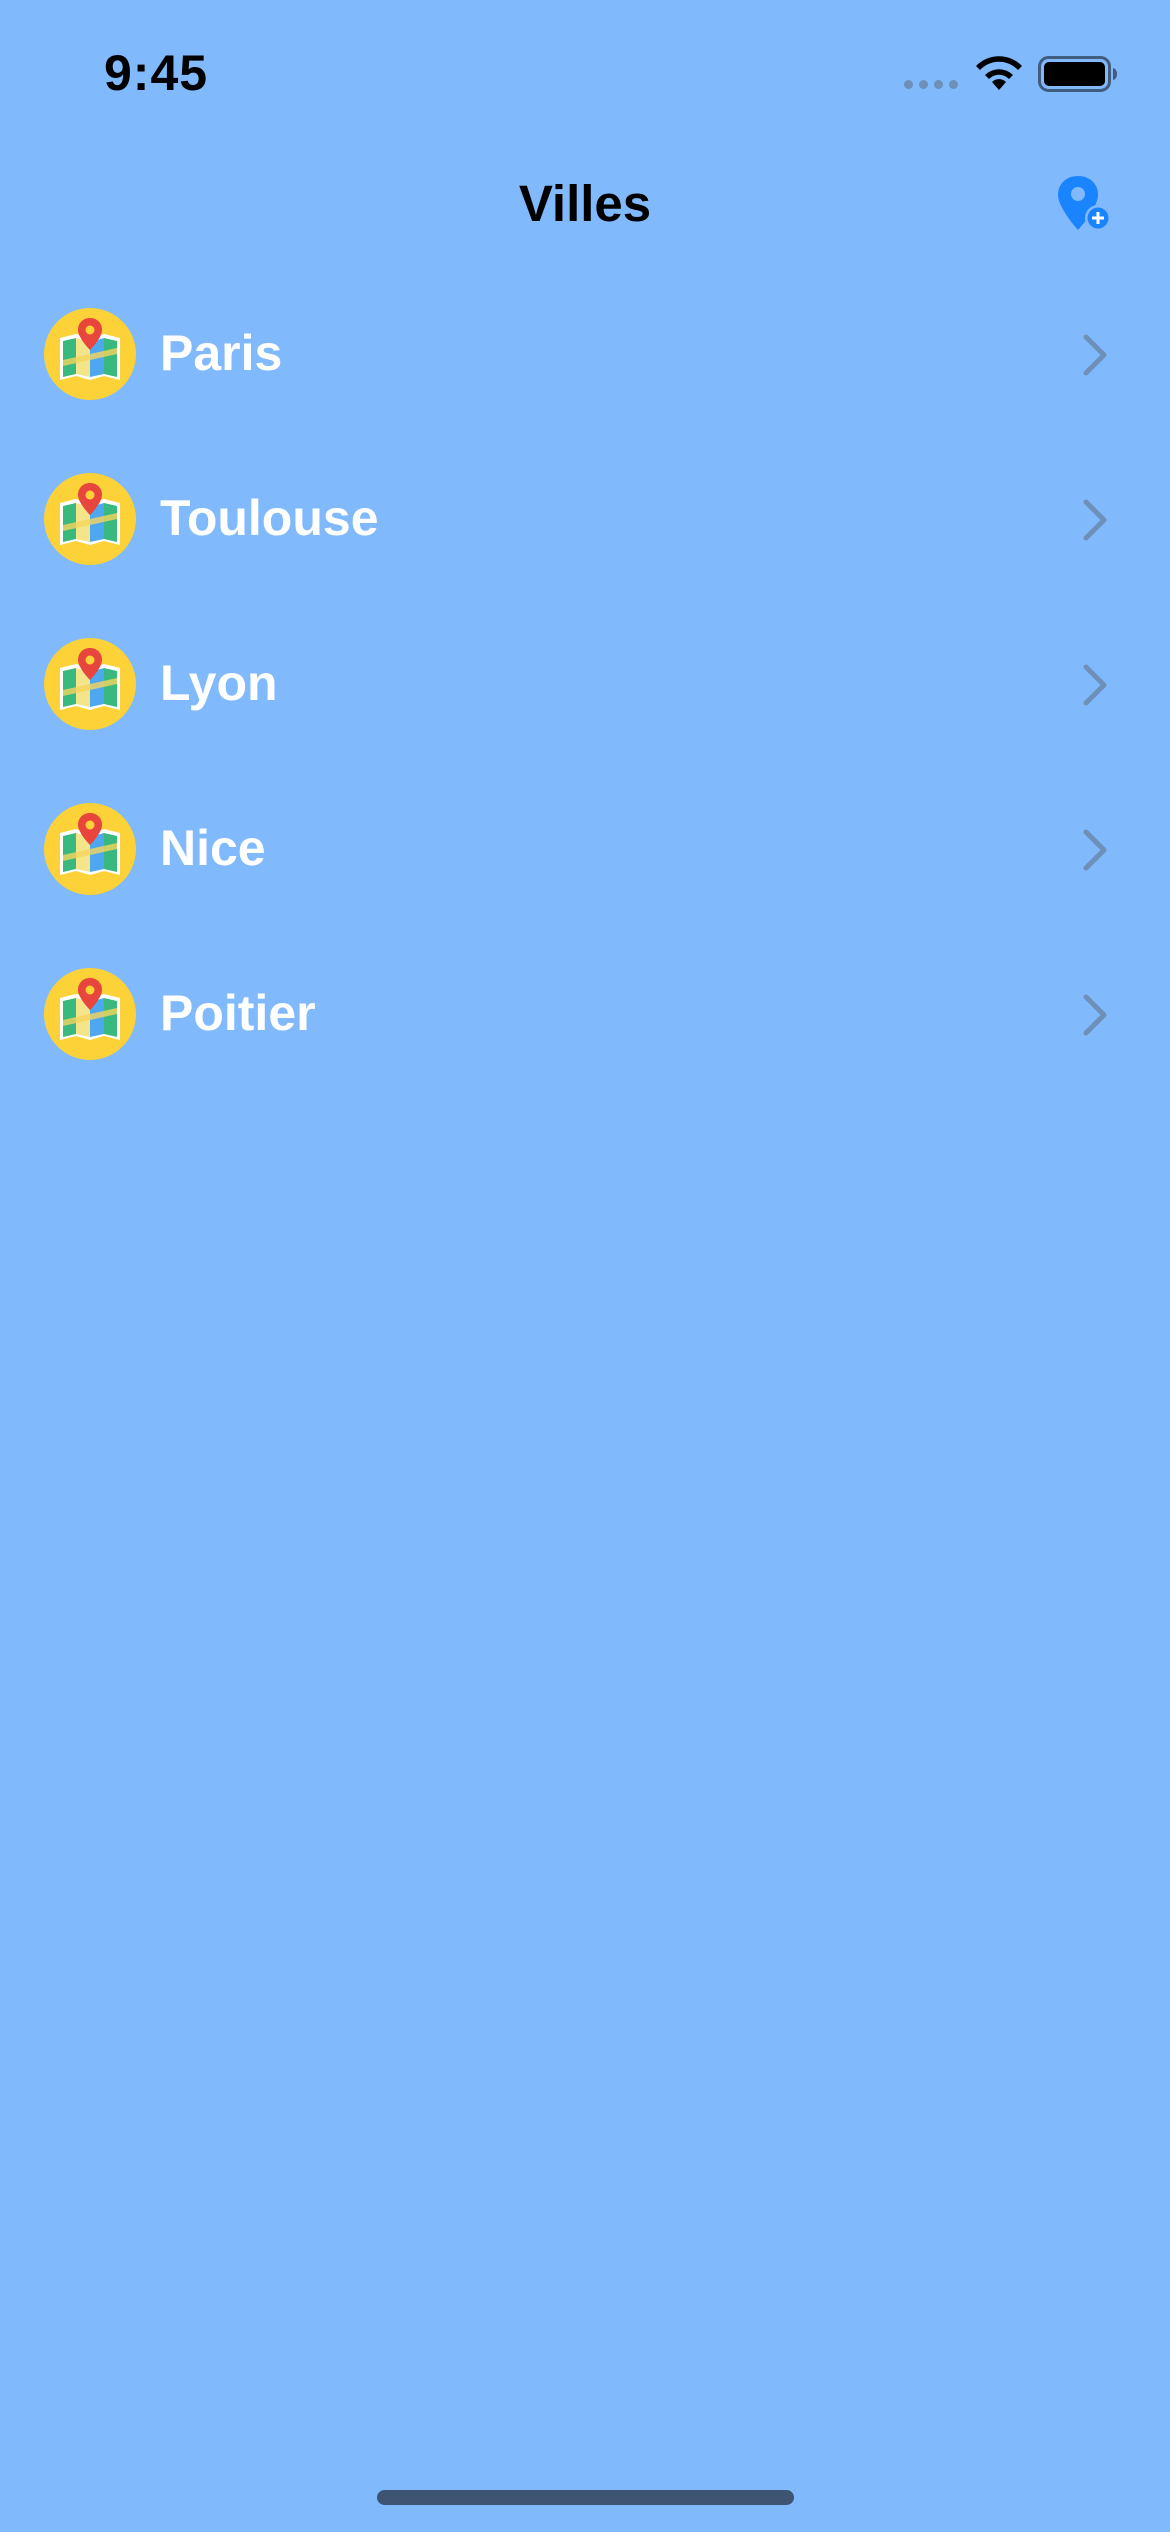 The height and width of the screenshot is (2532, 1170). Describe the element at coordinates (1084, 204) in the screenshot. I see `add-location-button` at that location.